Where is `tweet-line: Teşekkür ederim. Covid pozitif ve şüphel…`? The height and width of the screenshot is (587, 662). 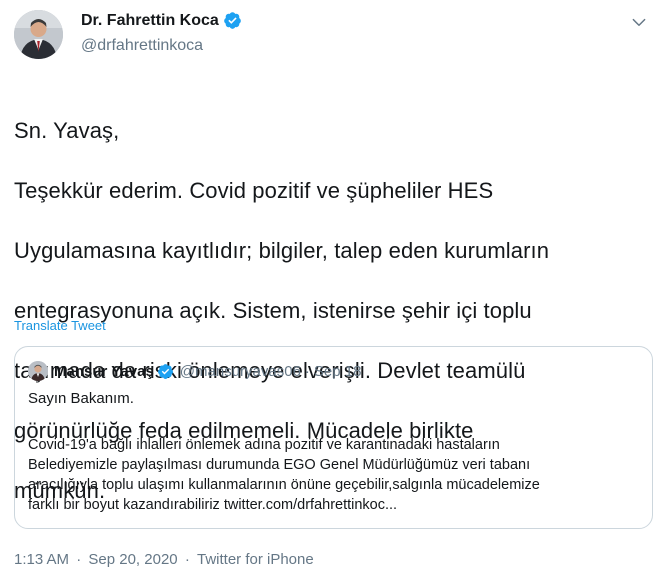
tweet-line: Teşekkür ederim. Covid pozitif ve şüphel… is located at coordinates (254, 190).